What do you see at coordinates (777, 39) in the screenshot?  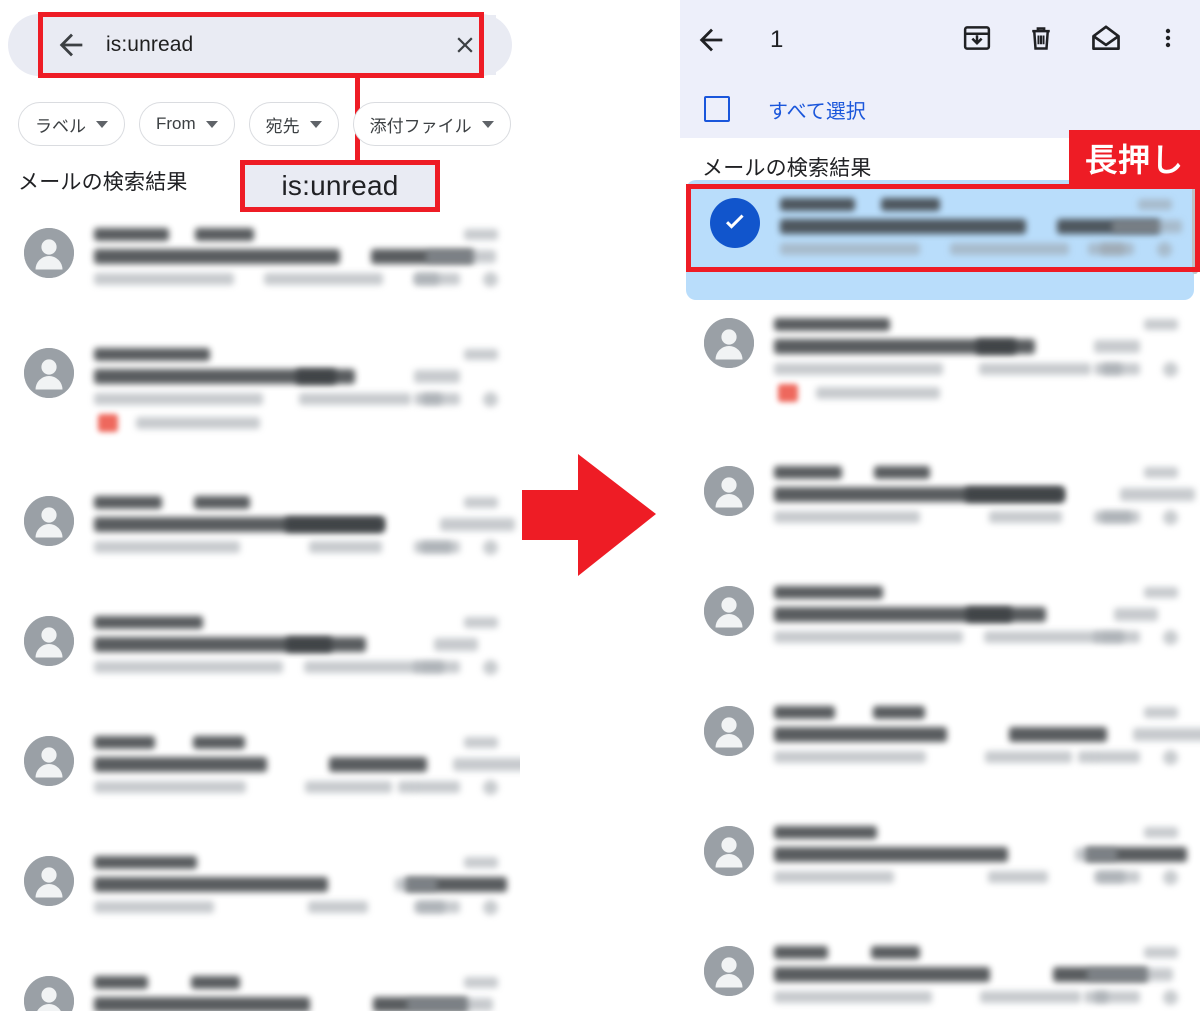 I see `selected-count: 1` at bounding box center [777, 39].